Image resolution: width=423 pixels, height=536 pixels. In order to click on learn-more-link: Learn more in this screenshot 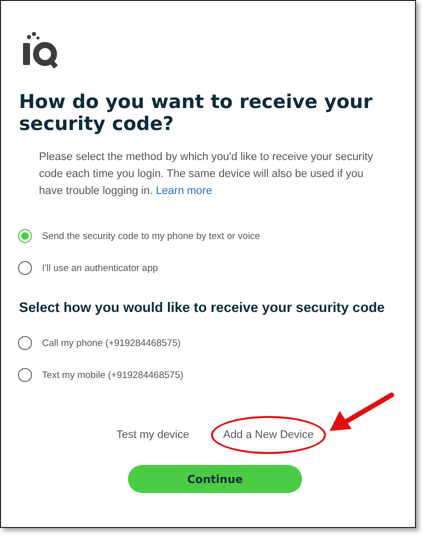, I will do `click(184, 191)`.